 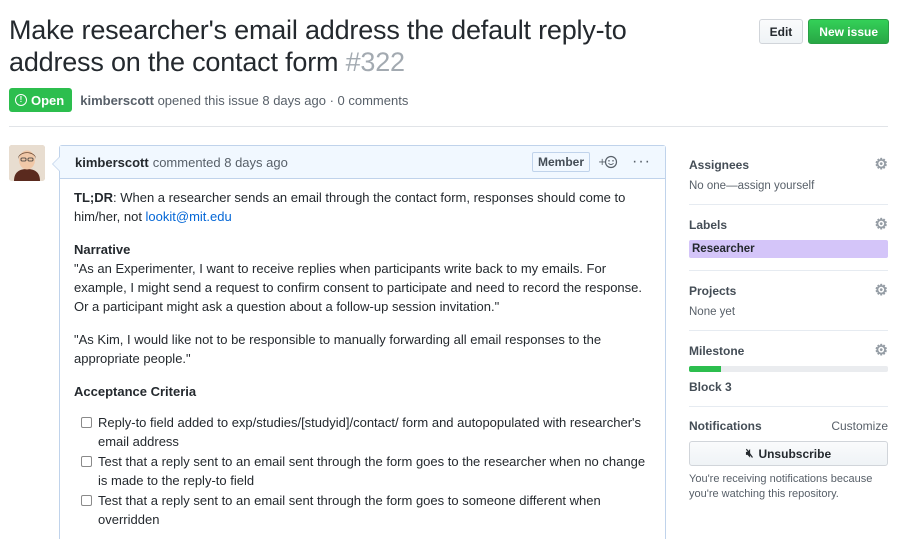 What do you see at coordinates (112, 162) in the screenshot?
I see `comment-author-link: kimberscott` at bounding box center [112, 162].